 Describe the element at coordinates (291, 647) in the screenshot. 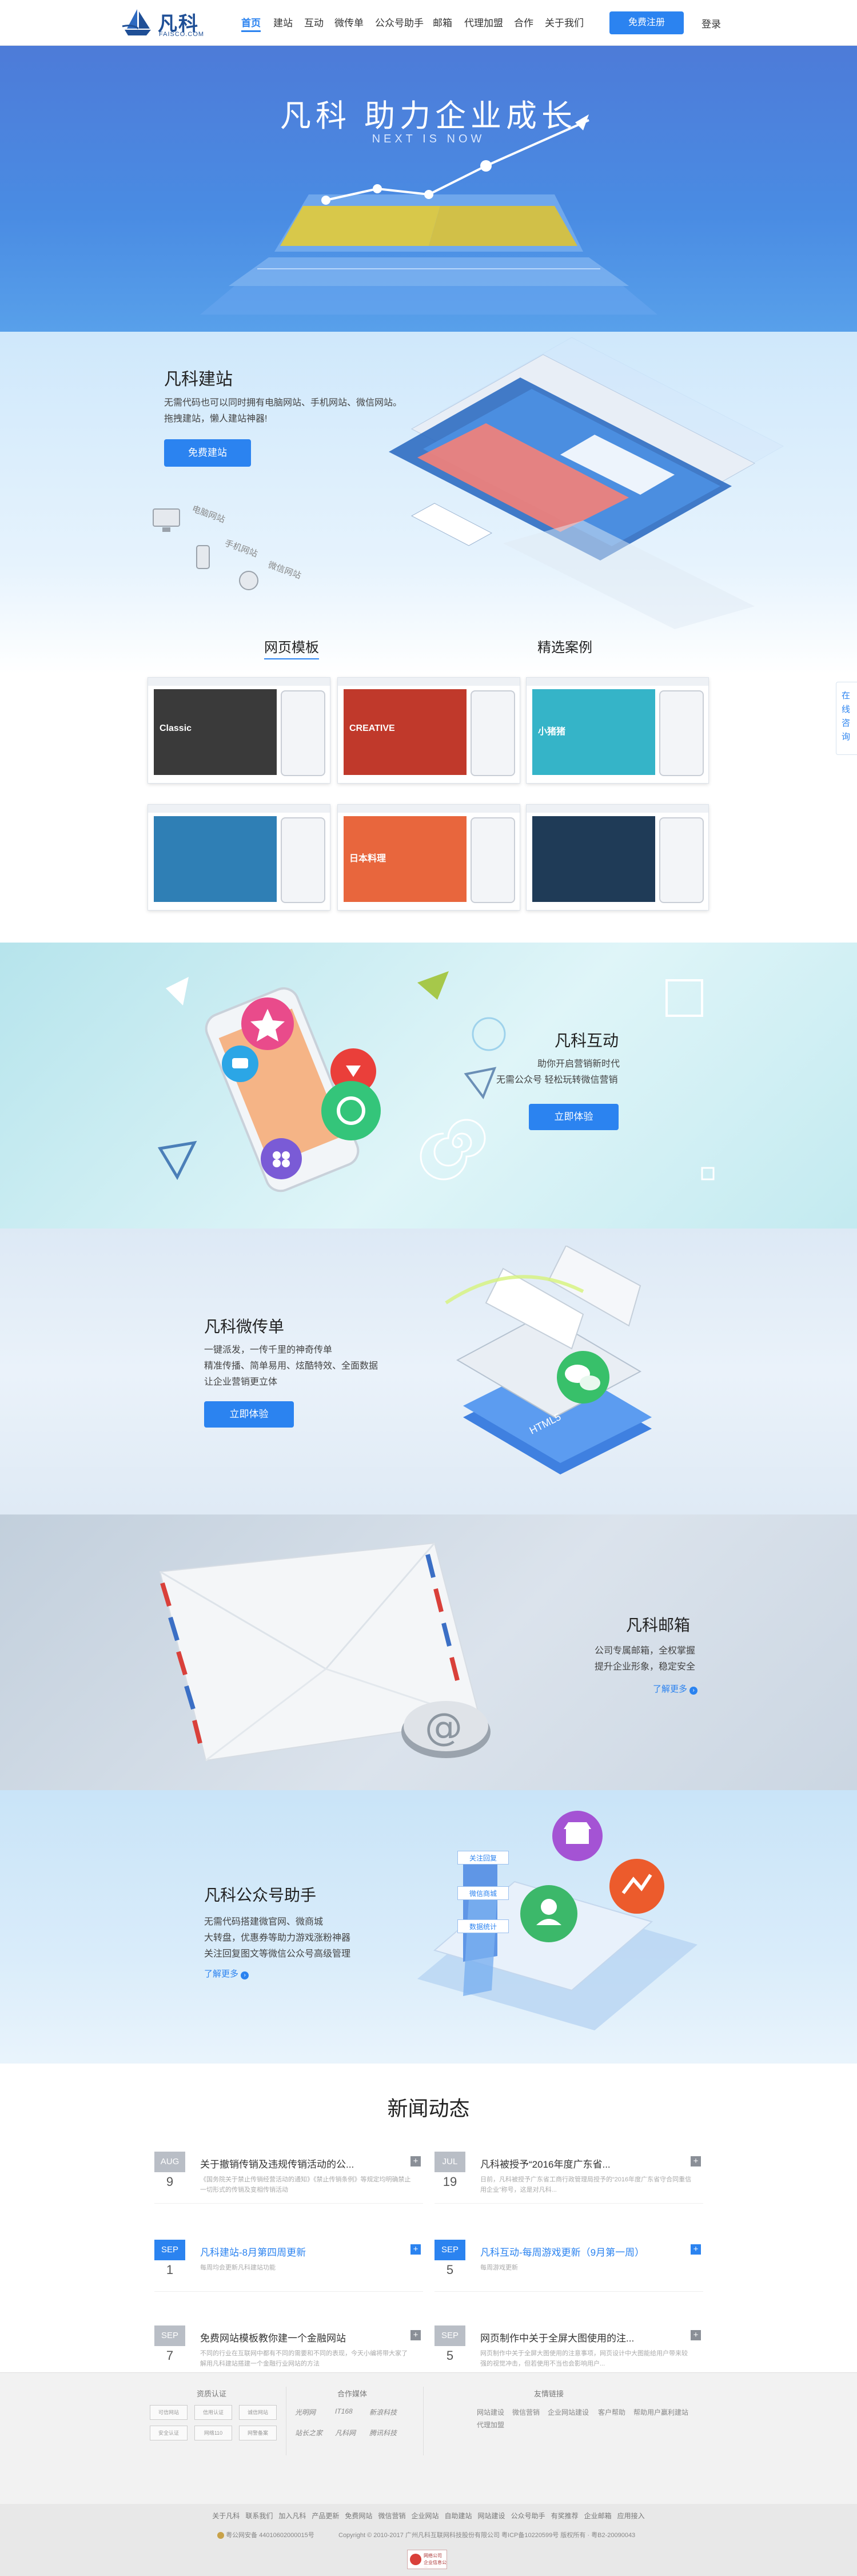

I see `tab-templates: 网页模板` at that location.